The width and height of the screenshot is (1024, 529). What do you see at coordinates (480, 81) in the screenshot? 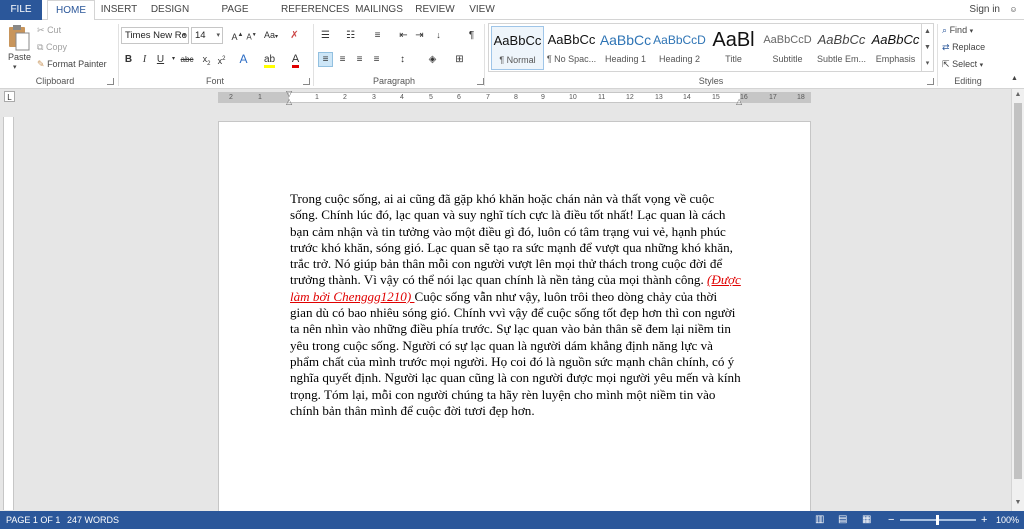
I see `paragraph-launcher-icon` at bounding box center [480, 81].